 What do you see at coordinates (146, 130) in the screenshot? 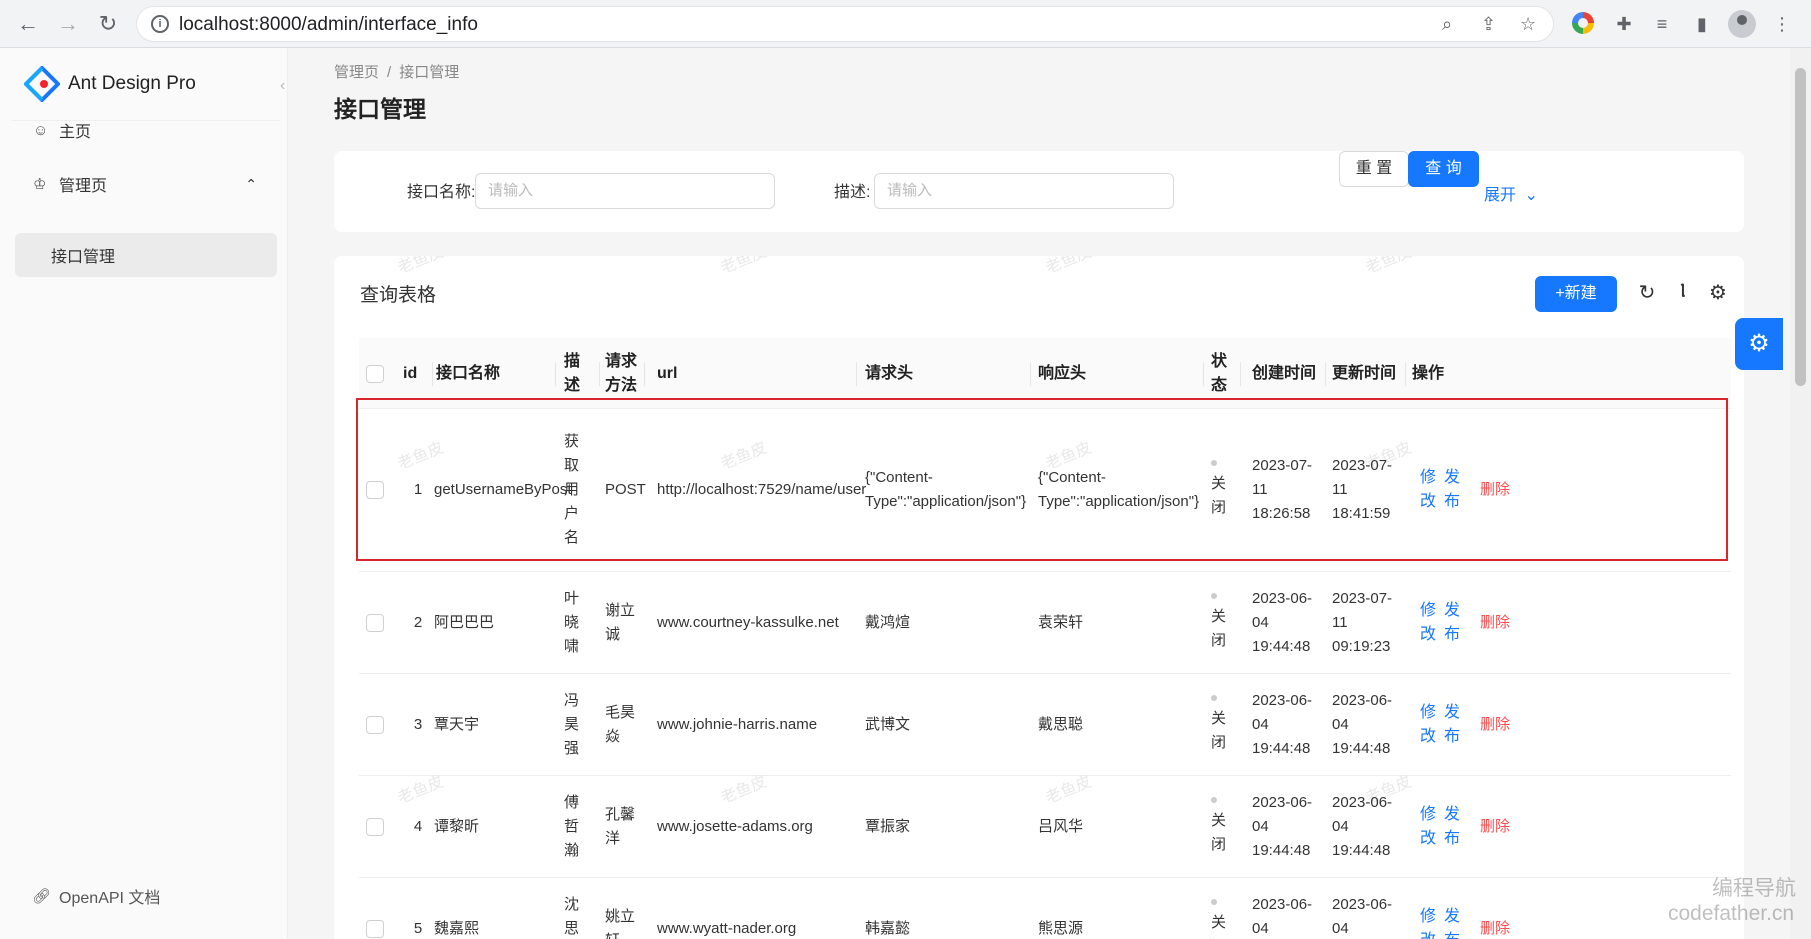
I see `sidebar-item-home: ☺ 主页` at bounding box center [146, 130].